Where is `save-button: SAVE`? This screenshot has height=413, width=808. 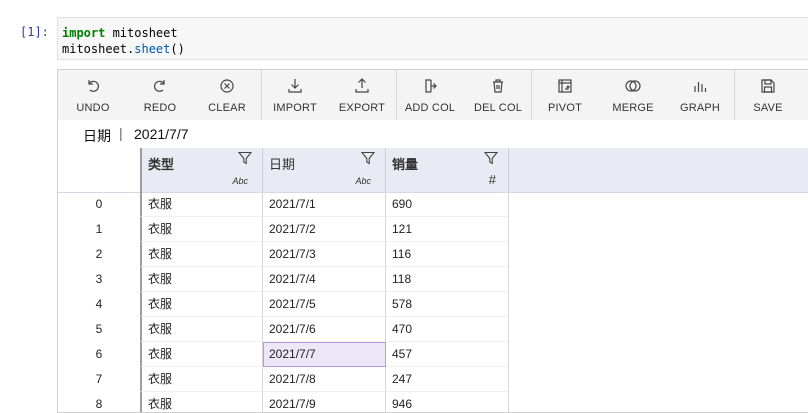 save-button: SAVE is located at coordinates (768, 95).